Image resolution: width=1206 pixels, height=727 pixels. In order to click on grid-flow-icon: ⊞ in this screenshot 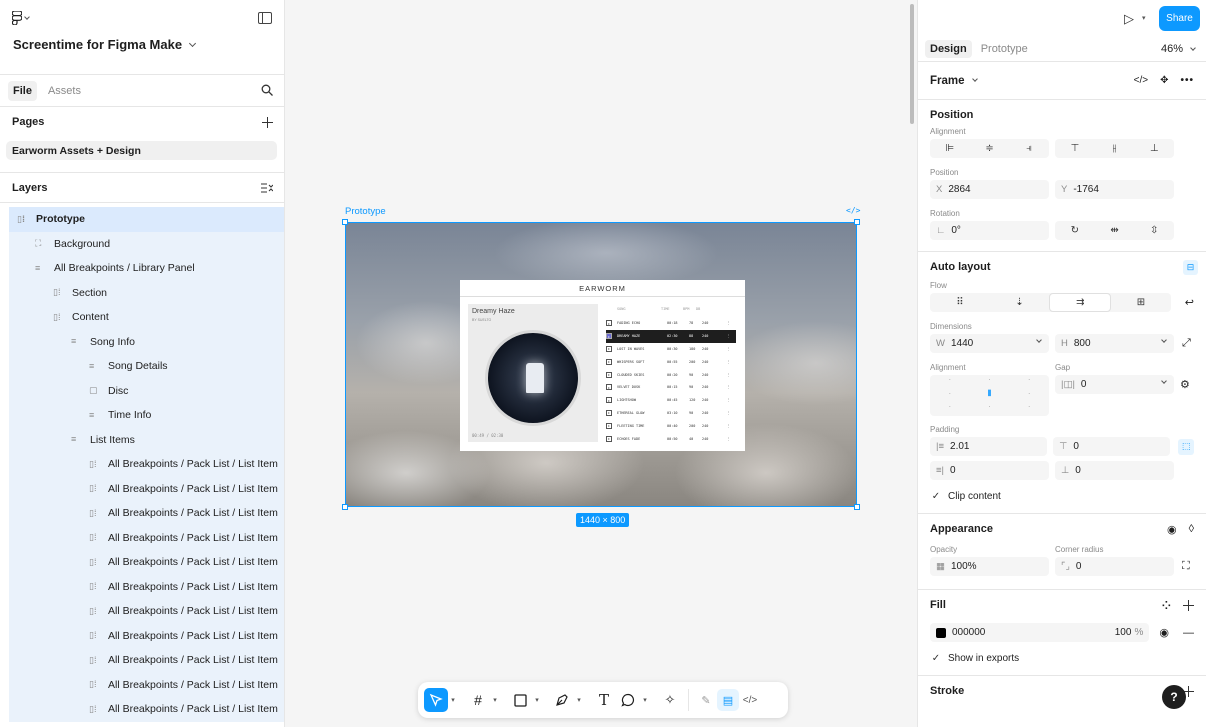, I will do `click(1141, 302)`.